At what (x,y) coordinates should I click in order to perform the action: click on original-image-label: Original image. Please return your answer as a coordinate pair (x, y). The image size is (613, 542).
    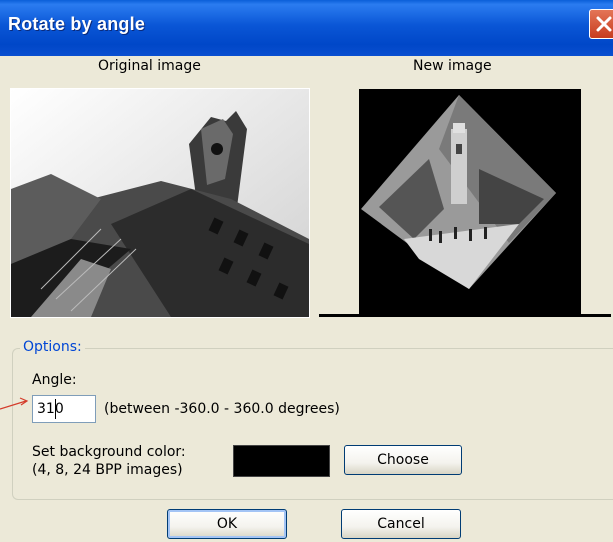
    Looking at the image, I should click on (149, 66).